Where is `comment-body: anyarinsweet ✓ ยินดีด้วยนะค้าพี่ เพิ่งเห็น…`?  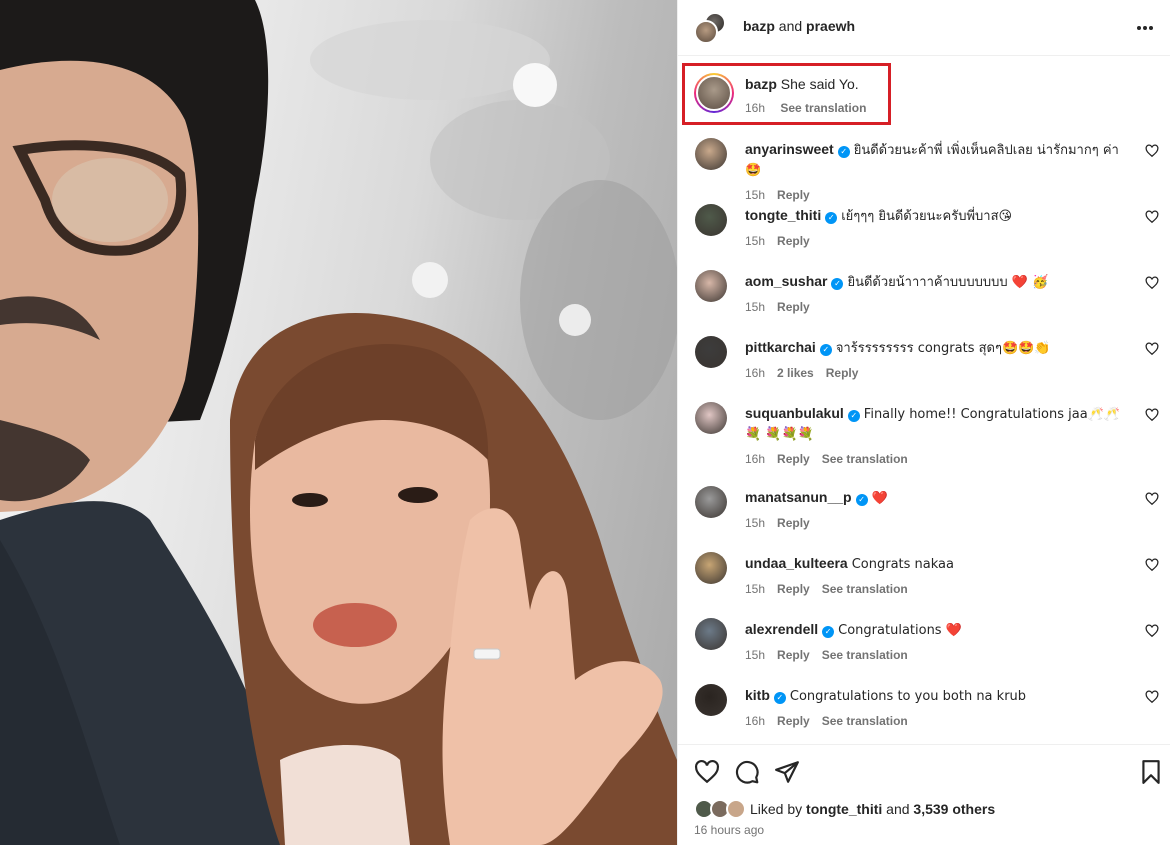
comment-body: anyarinsweet ✓ ยินดีด้วยนะค้าพี่ เพิ่งเห็น… is located at coordinates (937, 172).